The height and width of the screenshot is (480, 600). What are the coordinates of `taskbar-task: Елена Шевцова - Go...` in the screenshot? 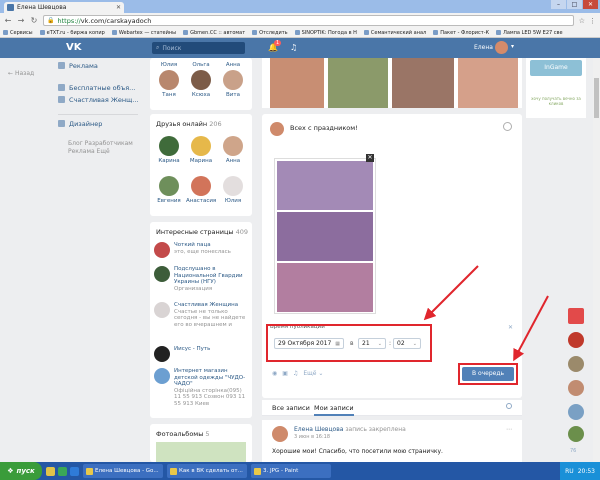 It's located at (123, 471).